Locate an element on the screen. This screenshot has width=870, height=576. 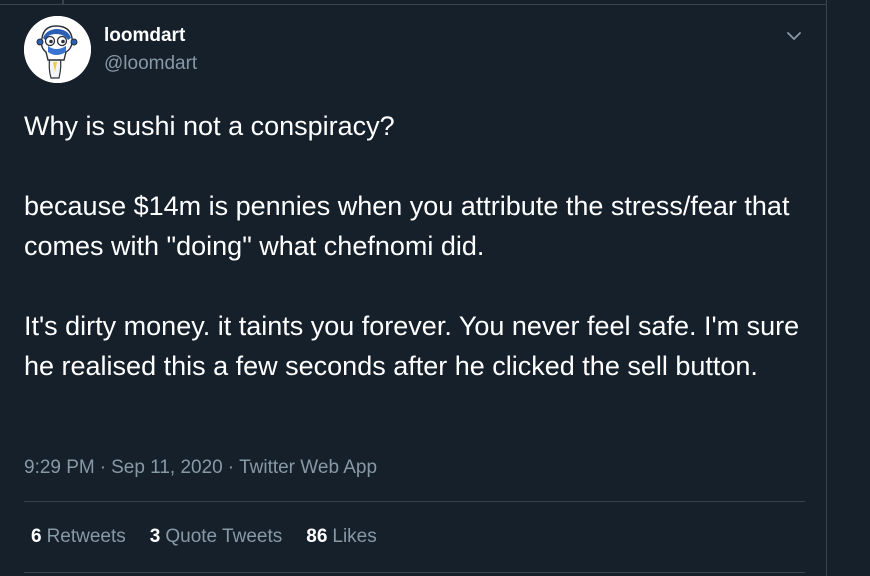
tweet-time: 9:29 PM is located at coordinates (59, 467).